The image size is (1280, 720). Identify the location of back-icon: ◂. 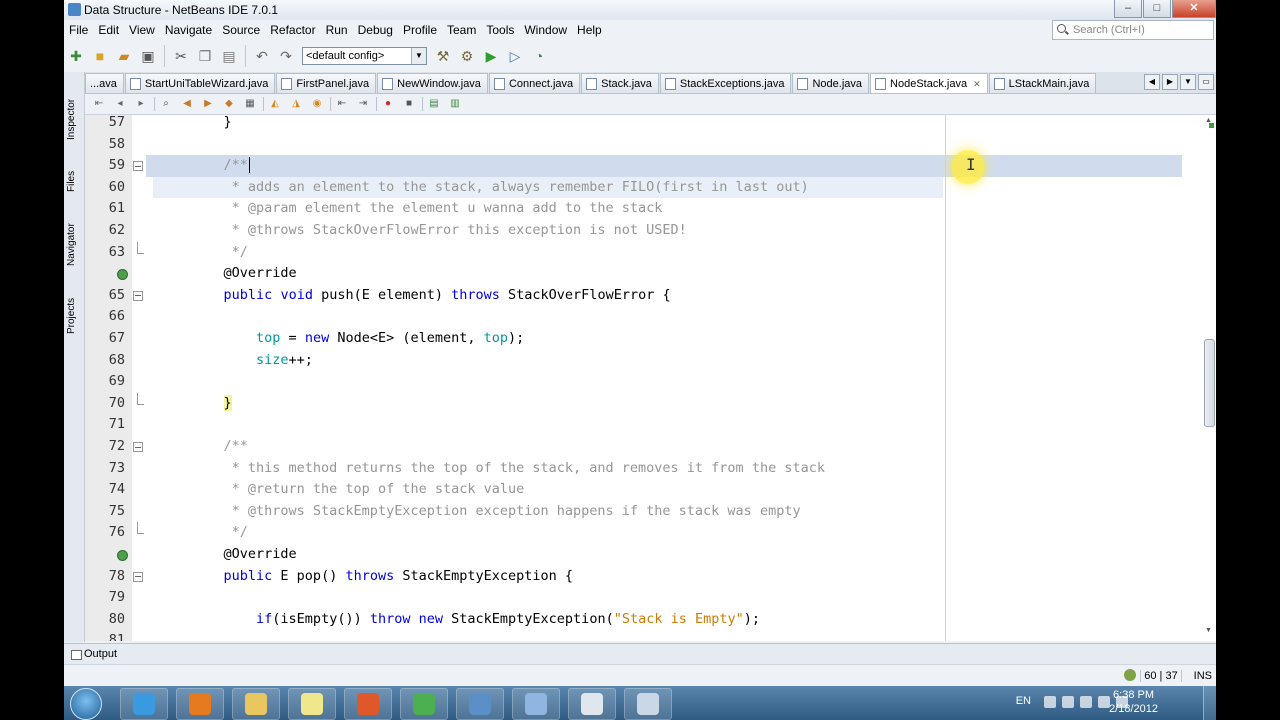
(120, 104).